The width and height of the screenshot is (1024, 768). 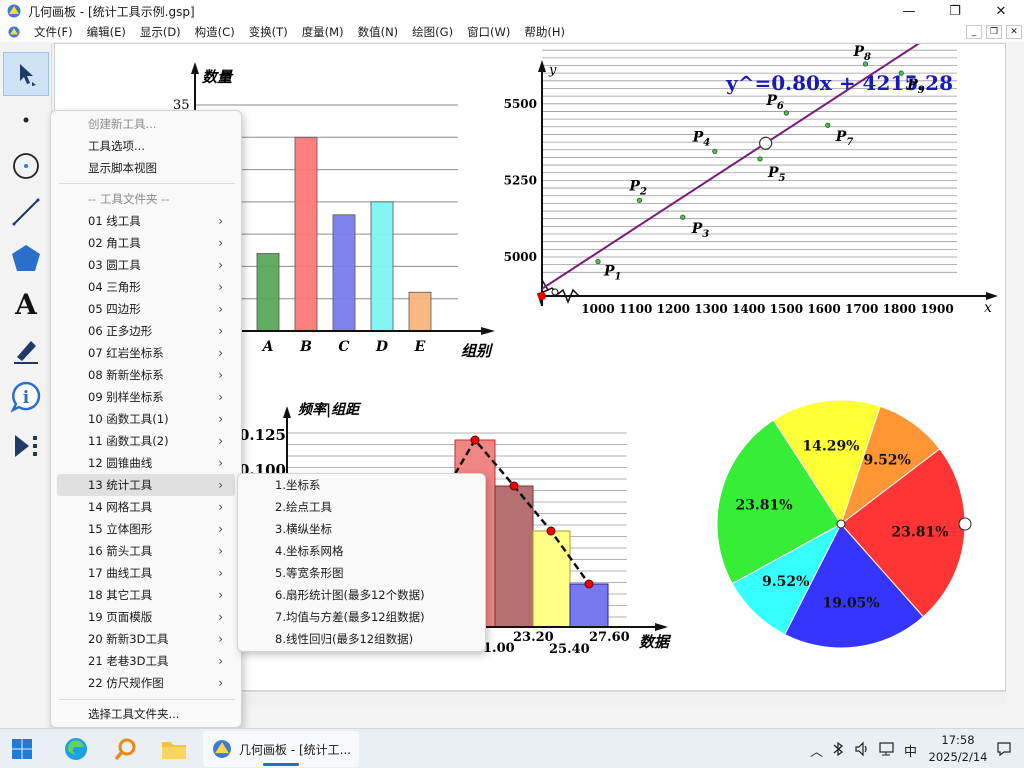 What do you see at coordinates (147, 699) in the screenshot?
I see `menu-separator` at bounding box center [147, 699].